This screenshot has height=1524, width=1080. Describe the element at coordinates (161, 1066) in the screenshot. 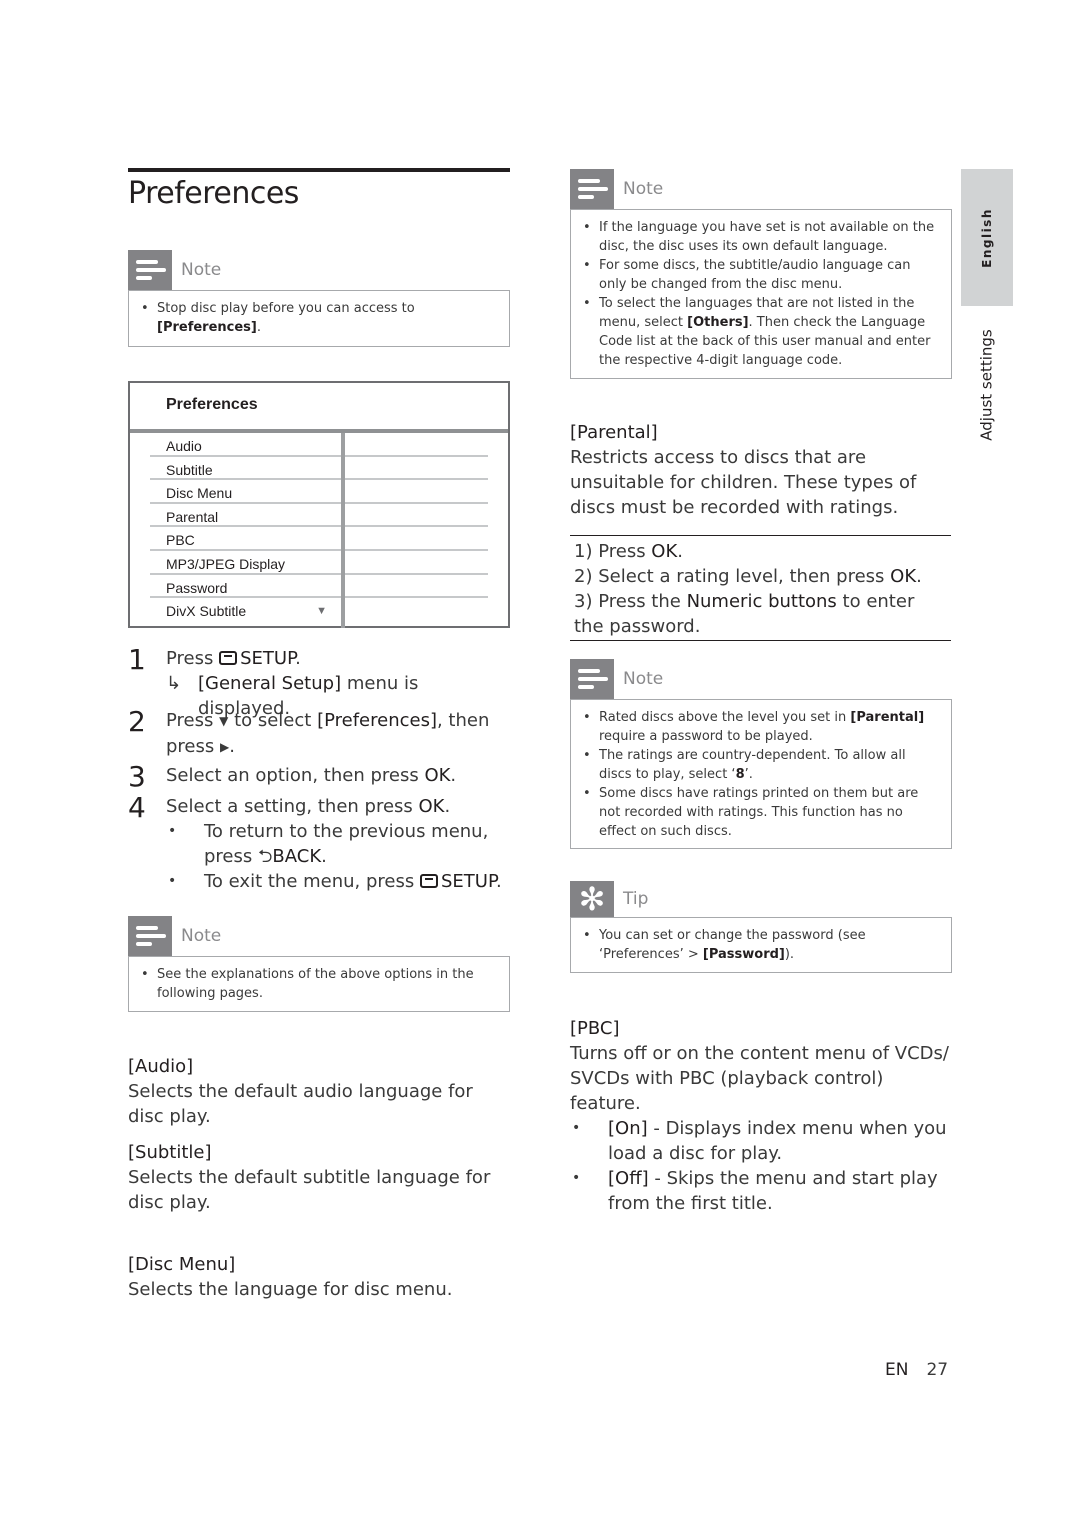

I see `option-heading: [Audio]` at that location.